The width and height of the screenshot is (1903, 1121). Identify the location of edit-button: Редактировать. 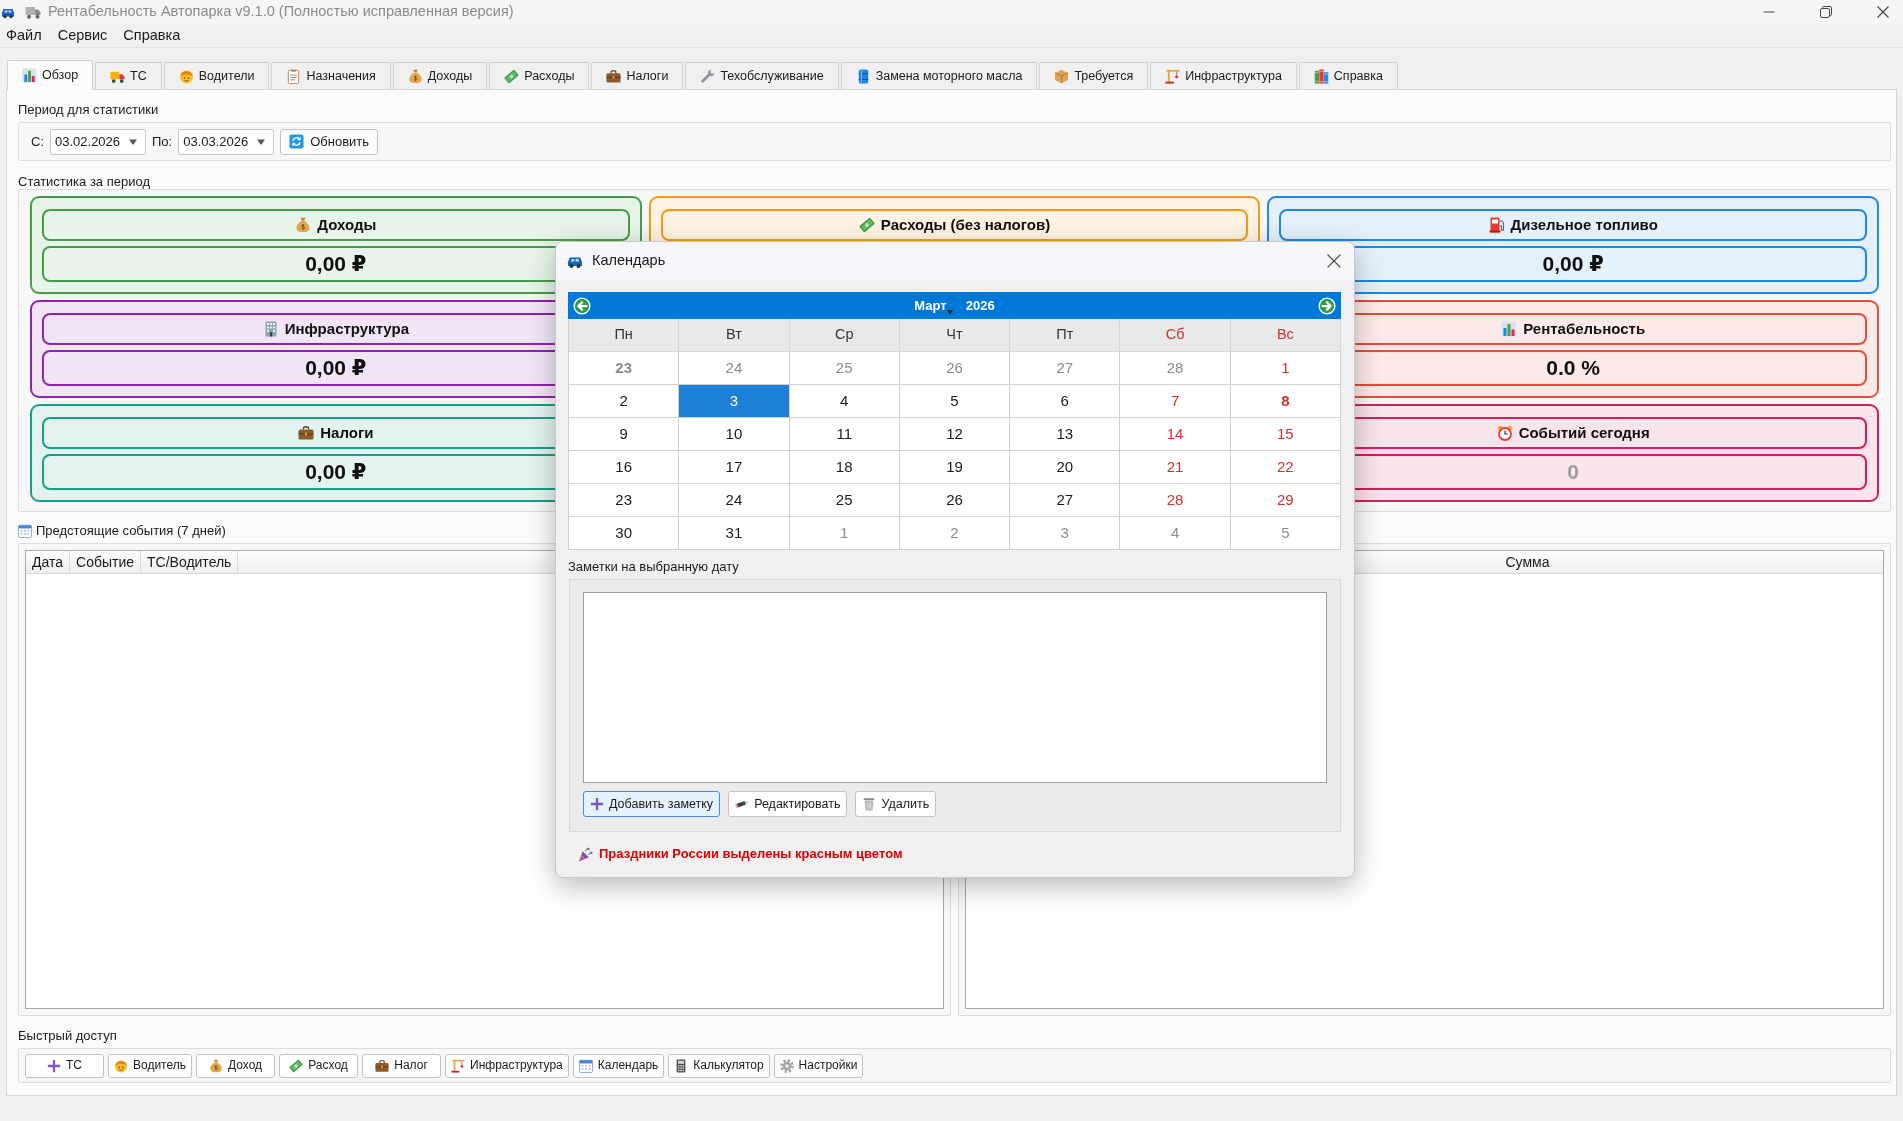
(788, 804).